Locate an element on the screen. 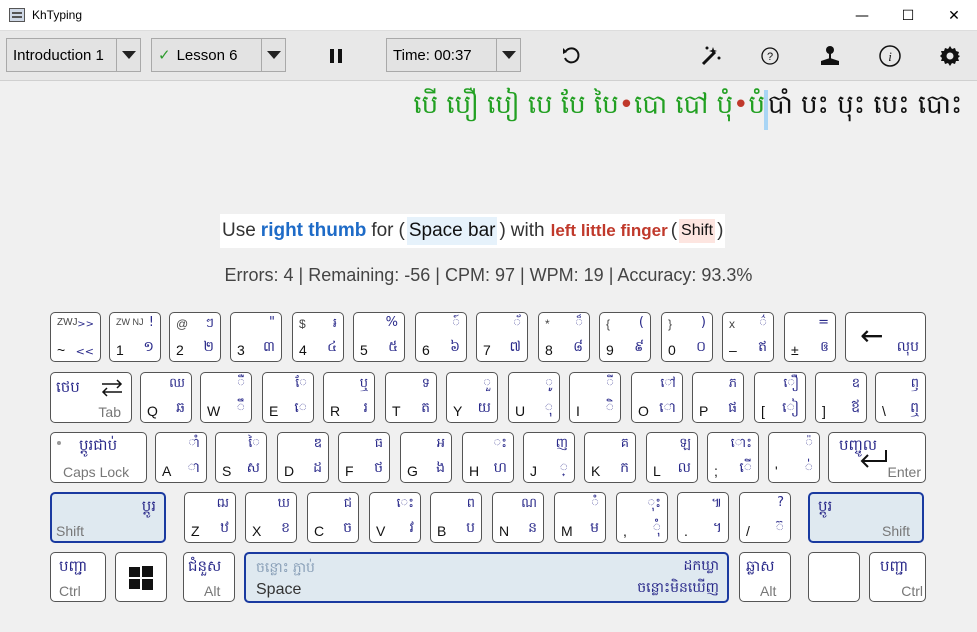 This screenshot has width=977, height=632. key-n: ណN ន is located at coordinates (518, 517).